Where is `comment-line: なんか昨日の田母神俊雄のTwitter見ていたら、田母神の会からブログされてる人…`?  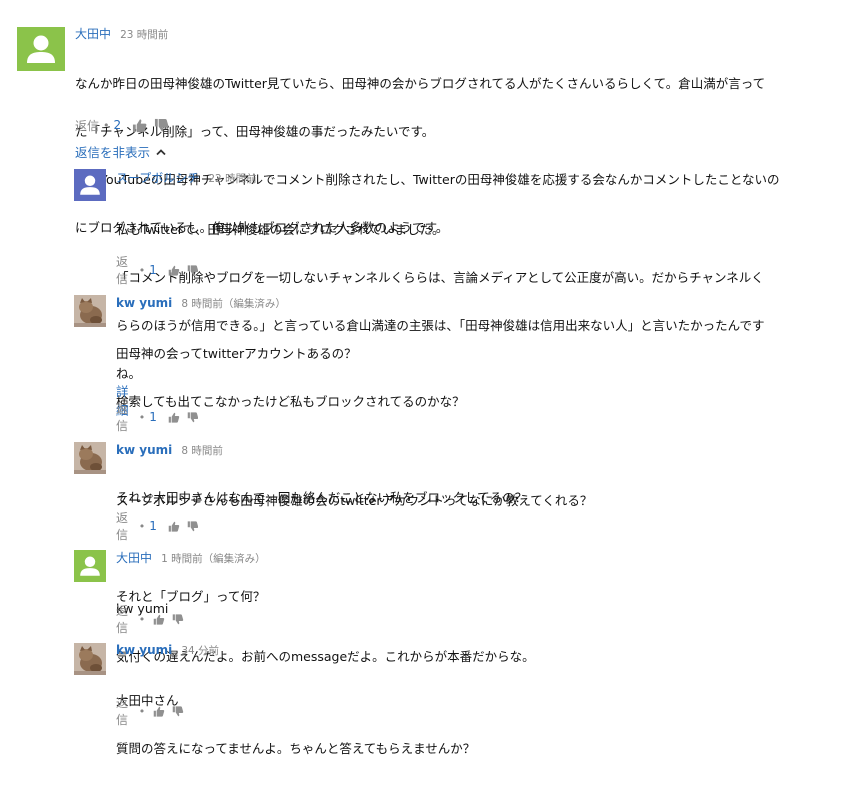
comment-line: なんか昨日の田母神俊雄のTwitter見ていたら、田母神の会からブログされてる人… is located at coordinates (420, 83).